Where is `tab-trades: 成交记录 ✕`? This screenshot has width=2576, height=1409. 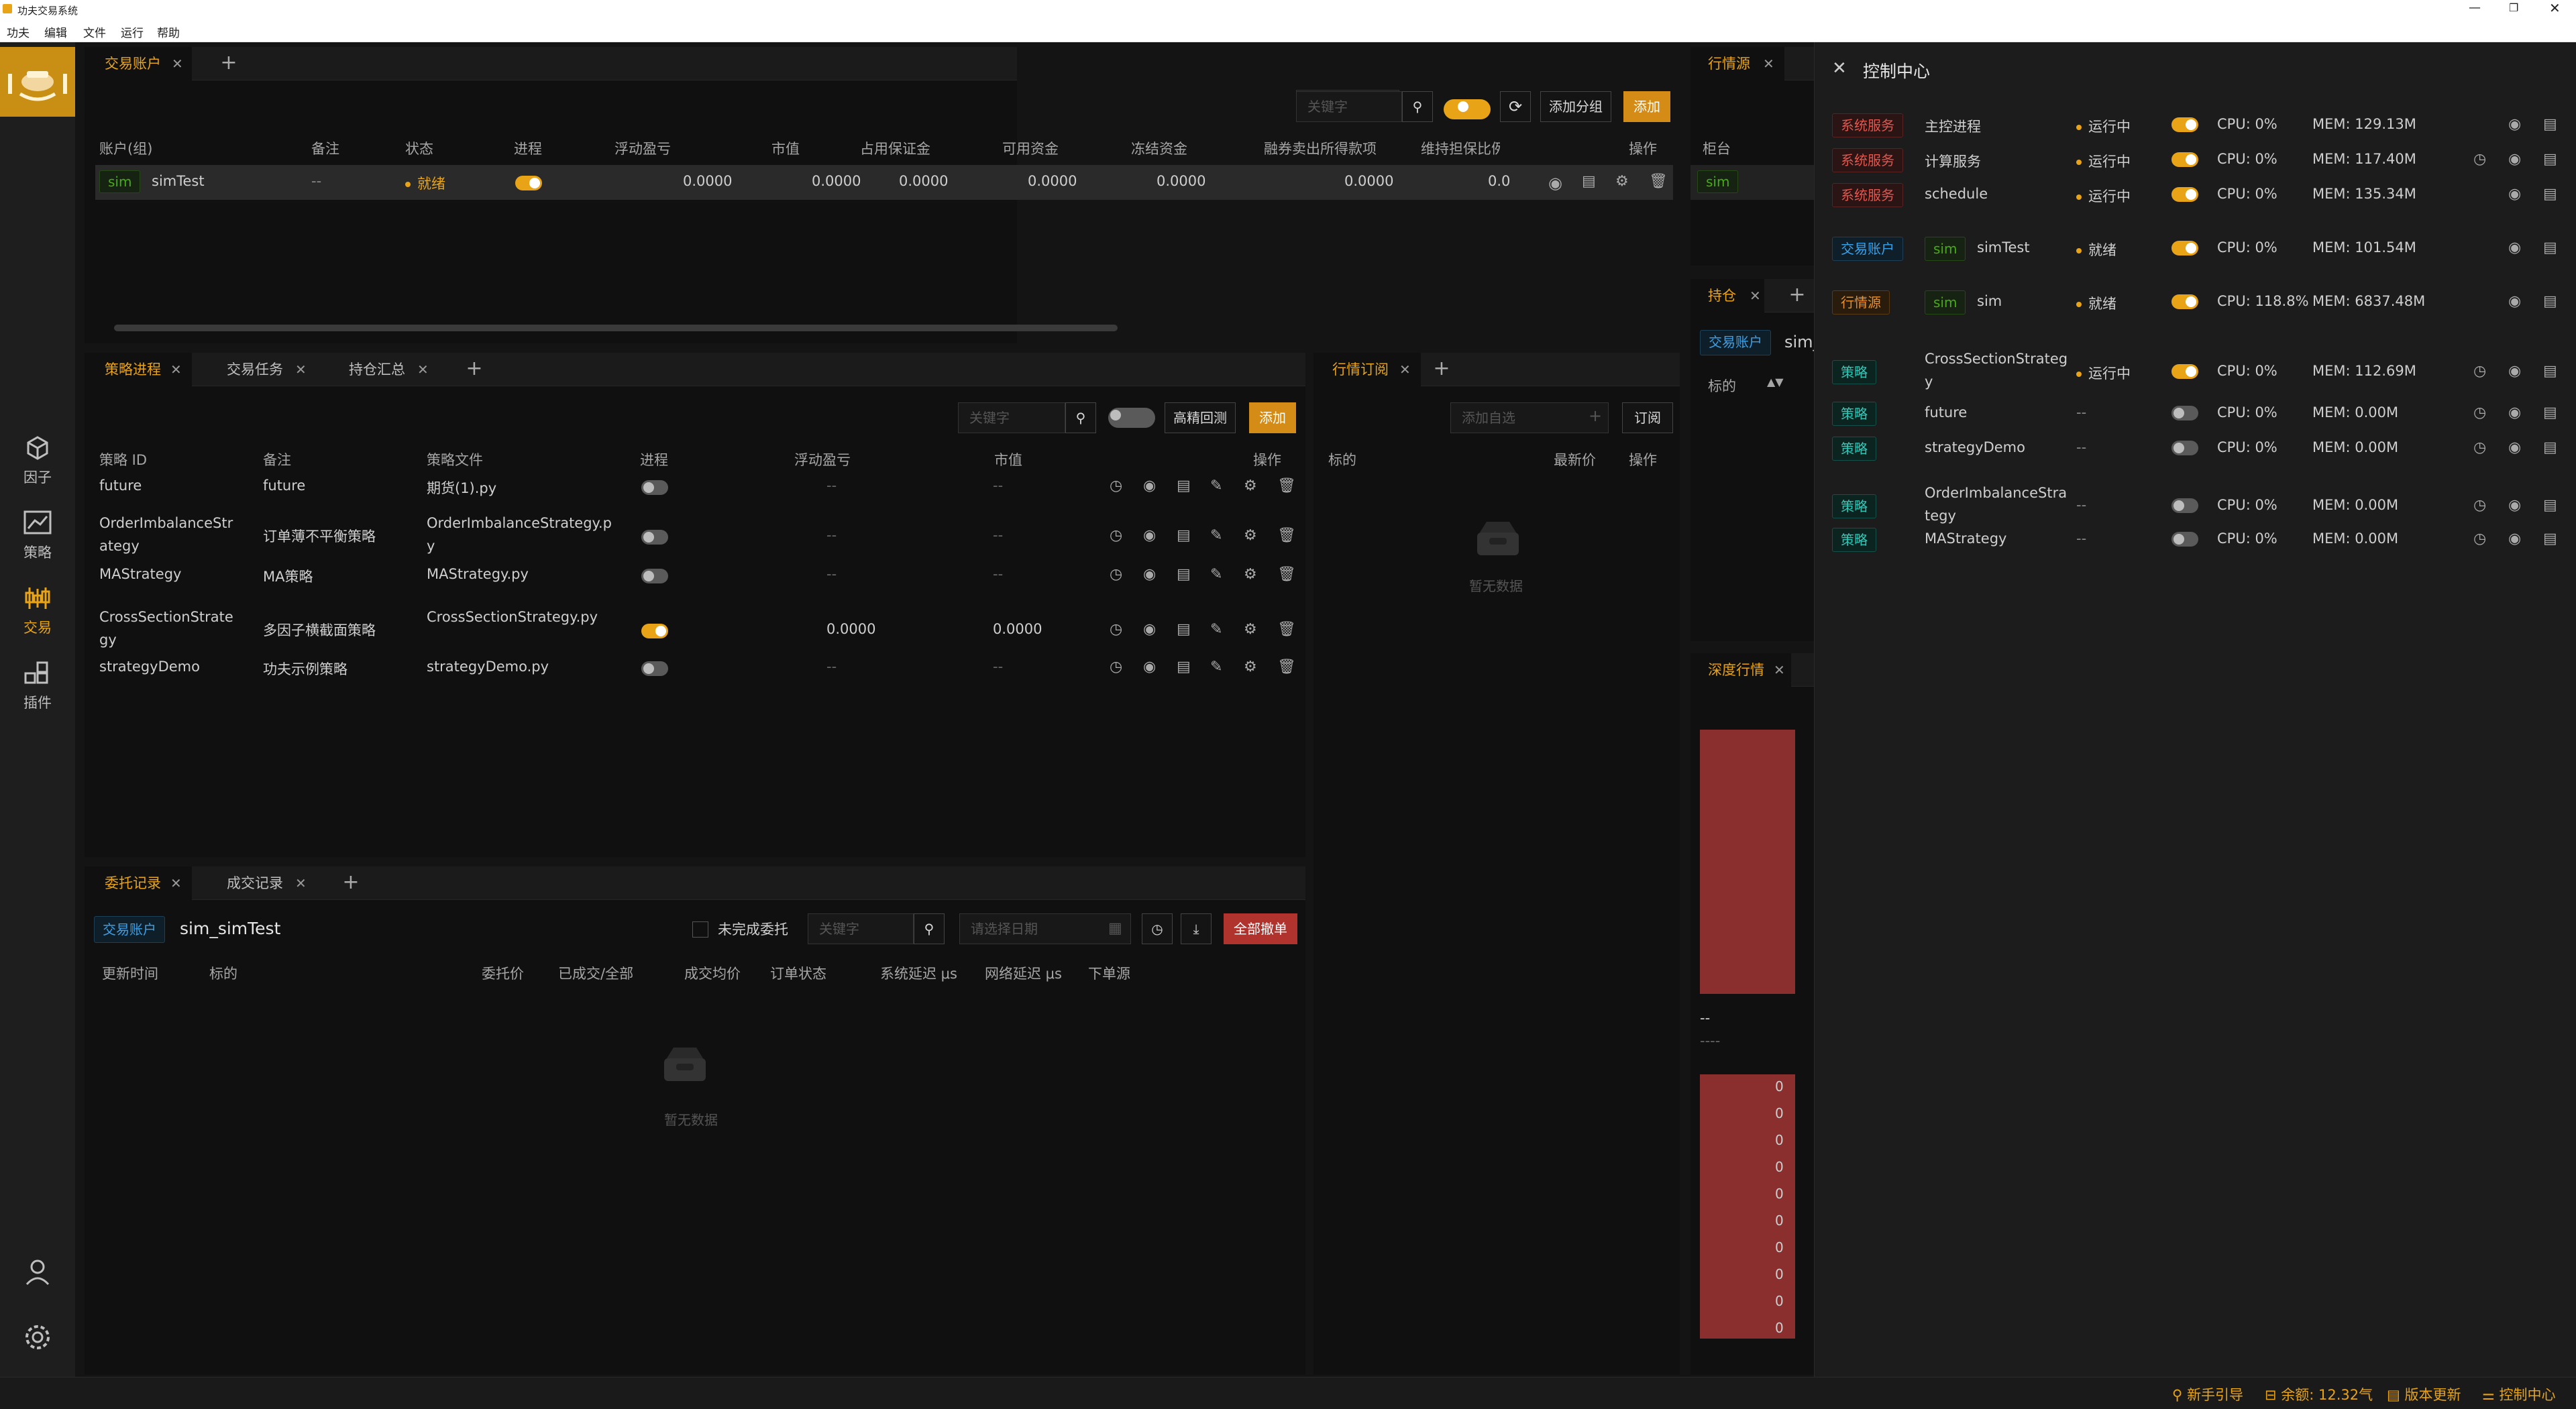
tab-trades: 成交记录 ✕ is located at coordinates (264, 883).